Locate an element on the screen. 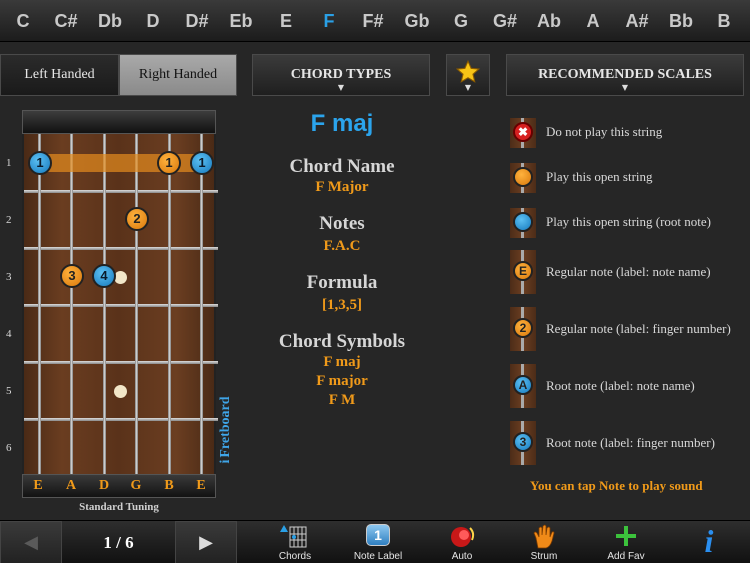 Image resolution: width=750 pixels, height=563 pixels. key-a: A is located at coordinates (593, 21).